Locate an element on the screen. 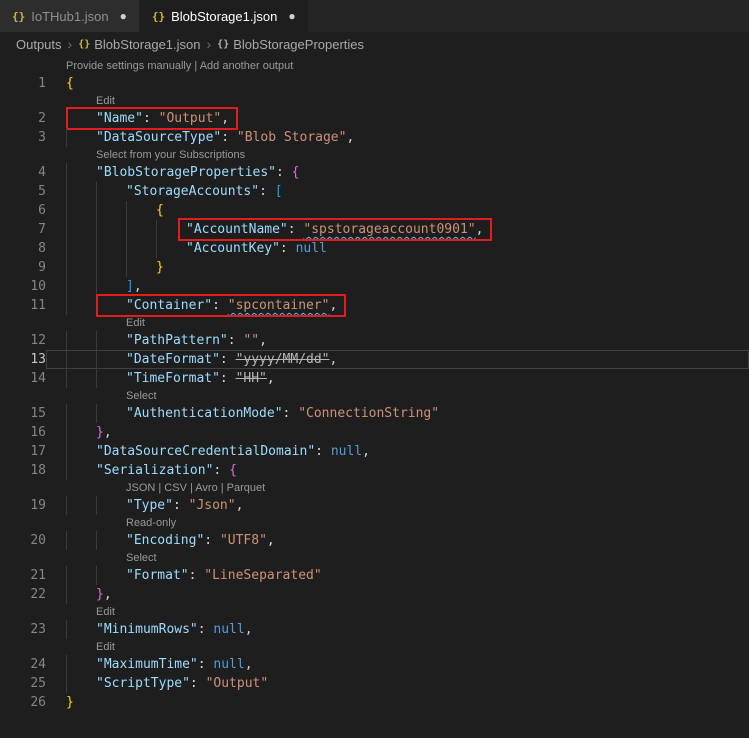 Image resolution: width=749 pixels, height=738 pixels. code-line-content: "DataSourceType": "Blob Storage", is located at coordinates (397, 137).